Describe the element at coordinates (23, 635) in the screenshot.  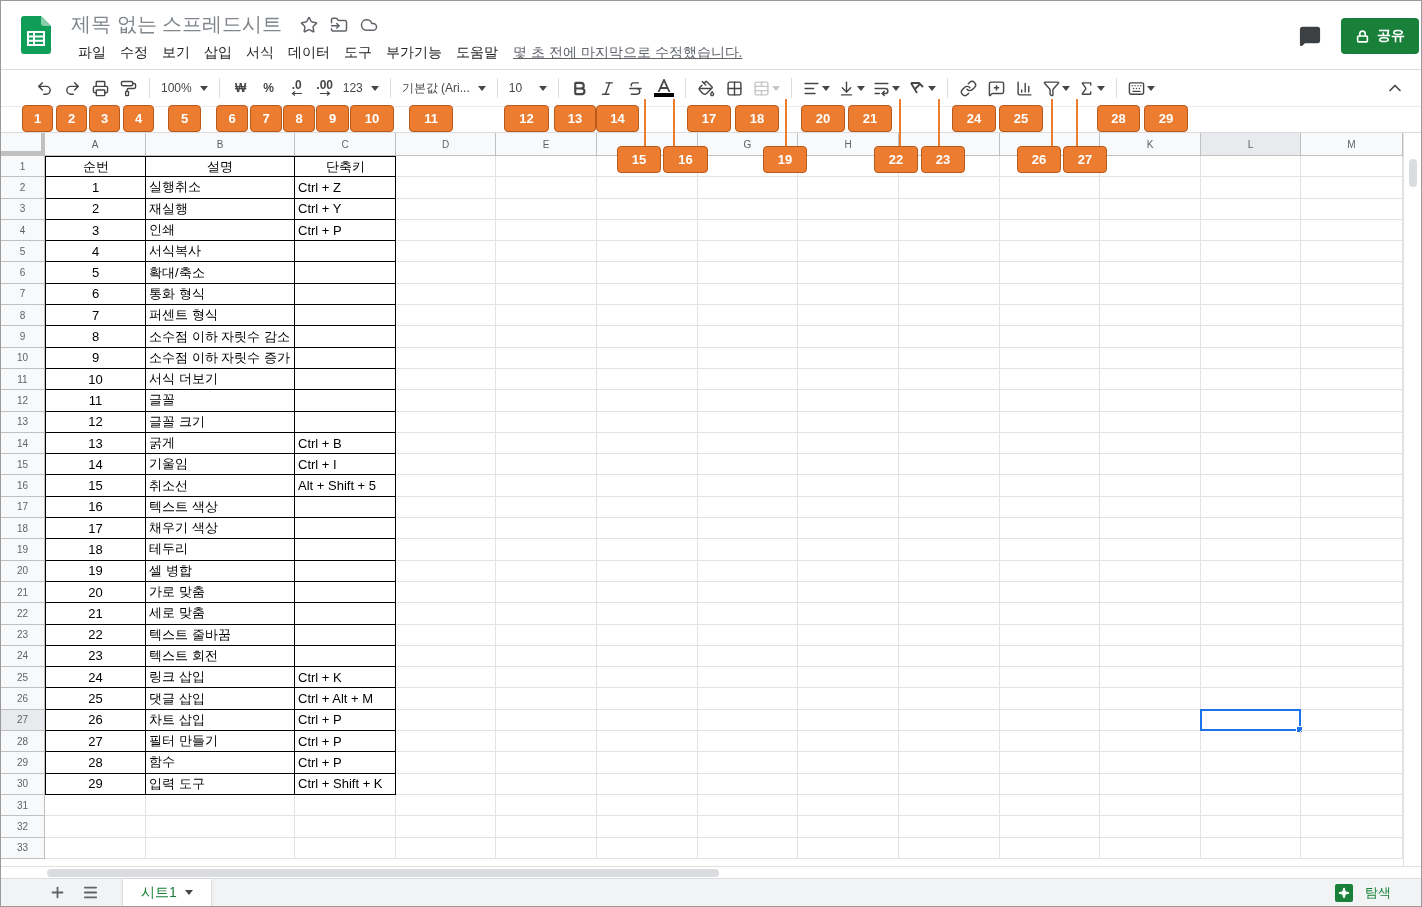
I see `row-header: 23` at that location.